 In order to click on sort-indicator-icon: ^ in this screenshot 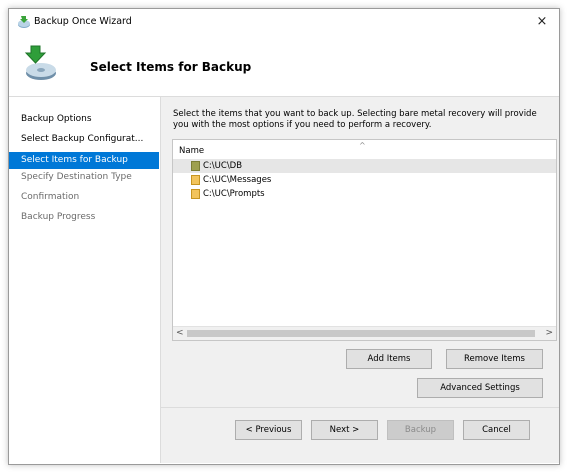, I will do `click(362, 145)`.